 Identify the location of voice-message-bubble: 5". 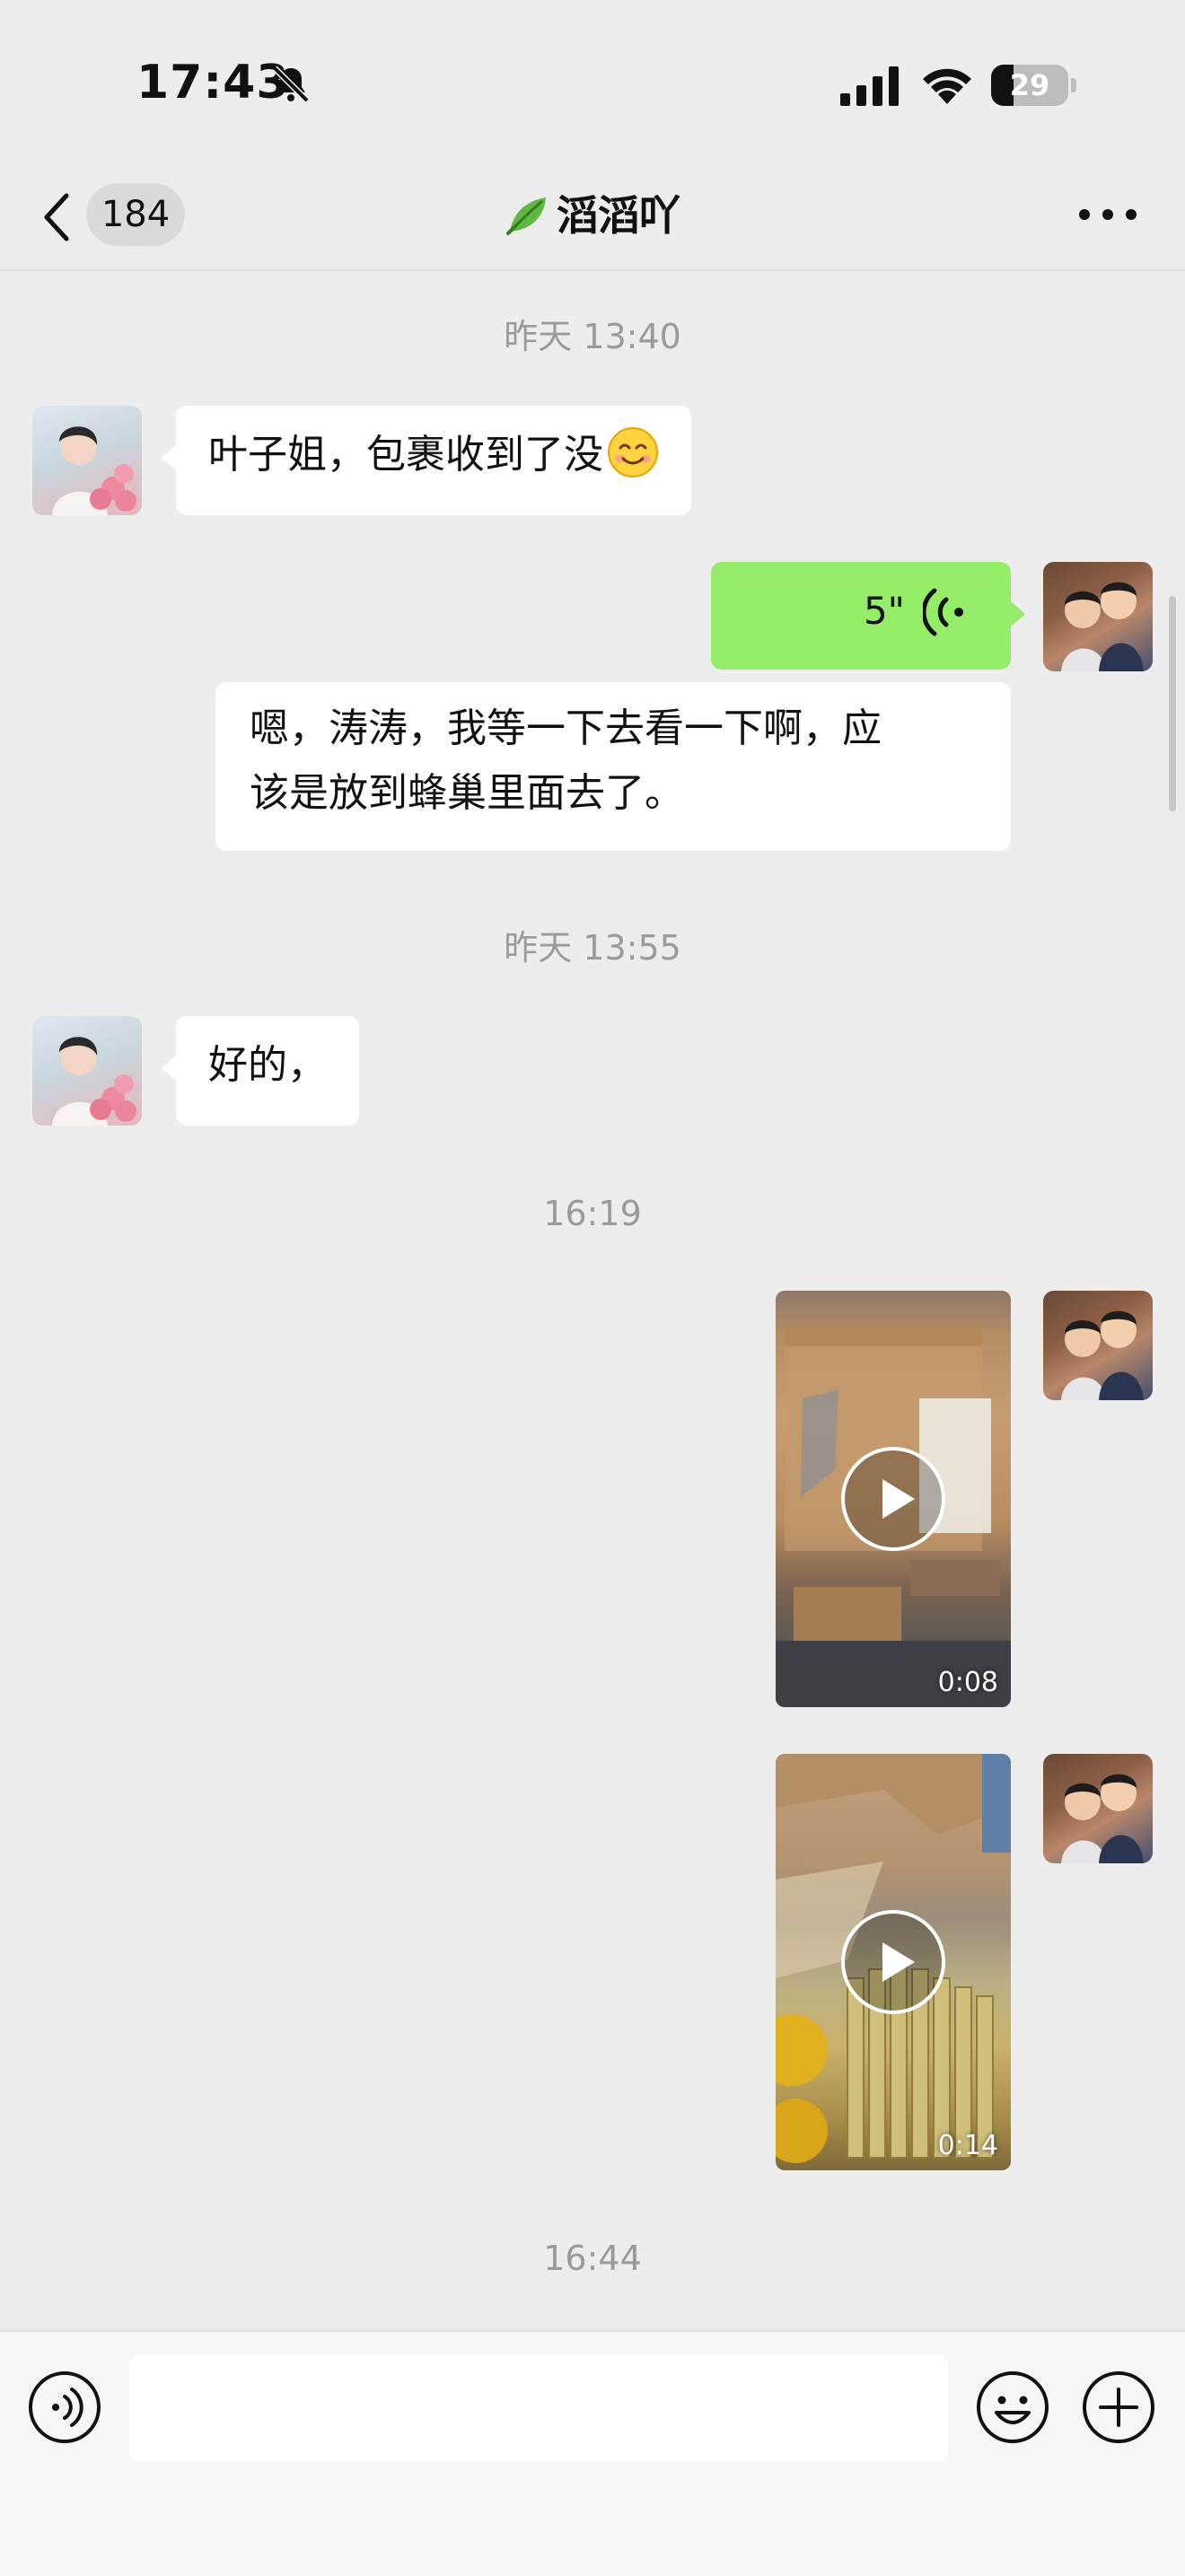
(861, 616).